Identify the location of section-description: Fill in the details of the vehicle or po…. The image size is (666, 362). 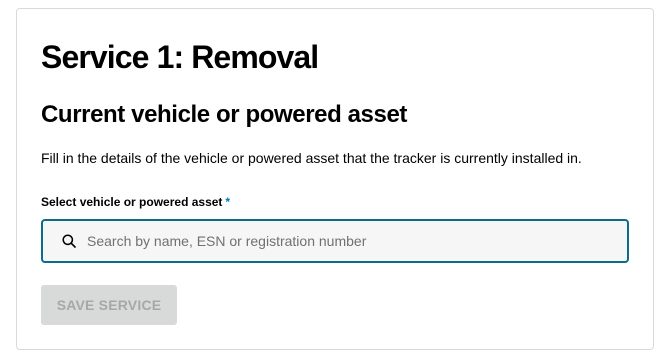
(311, 158).